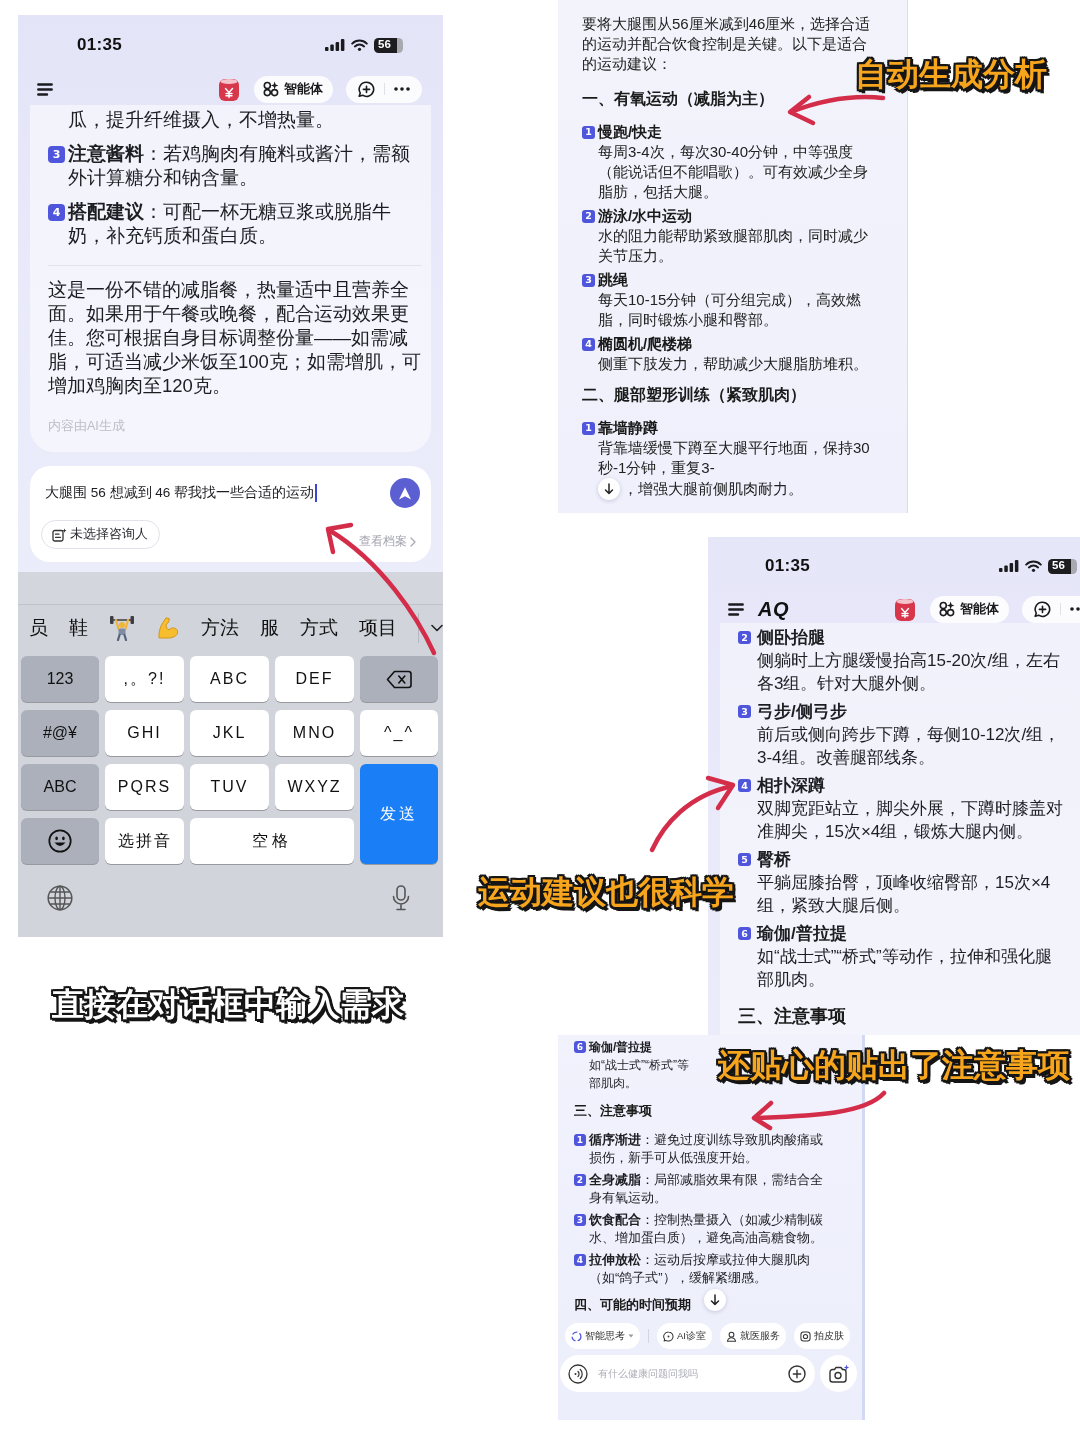  What do you see at coordinates (613, 280) in the screenshot?
I see `item-title: 跳绳` at bounding box center [613, 280].